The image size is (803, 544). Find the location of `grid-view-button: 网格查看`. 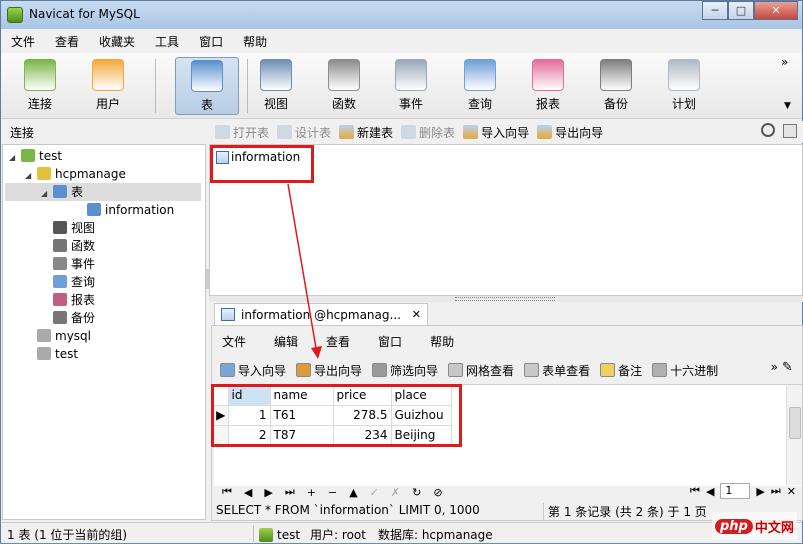

grid-view-button: 网格查看 is located at coordinates (481, 370).